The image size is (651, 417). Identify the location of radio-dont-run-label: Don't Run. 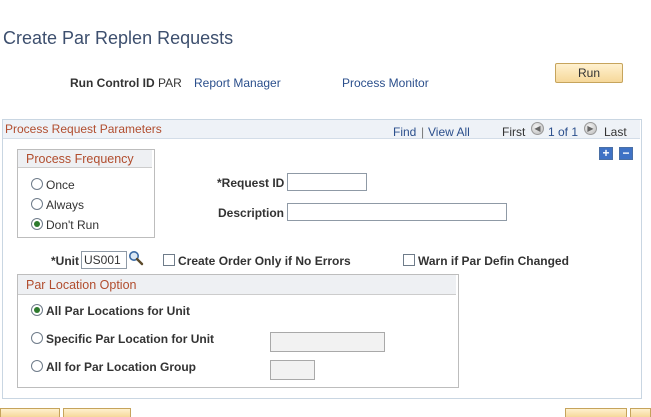
(72, 225).